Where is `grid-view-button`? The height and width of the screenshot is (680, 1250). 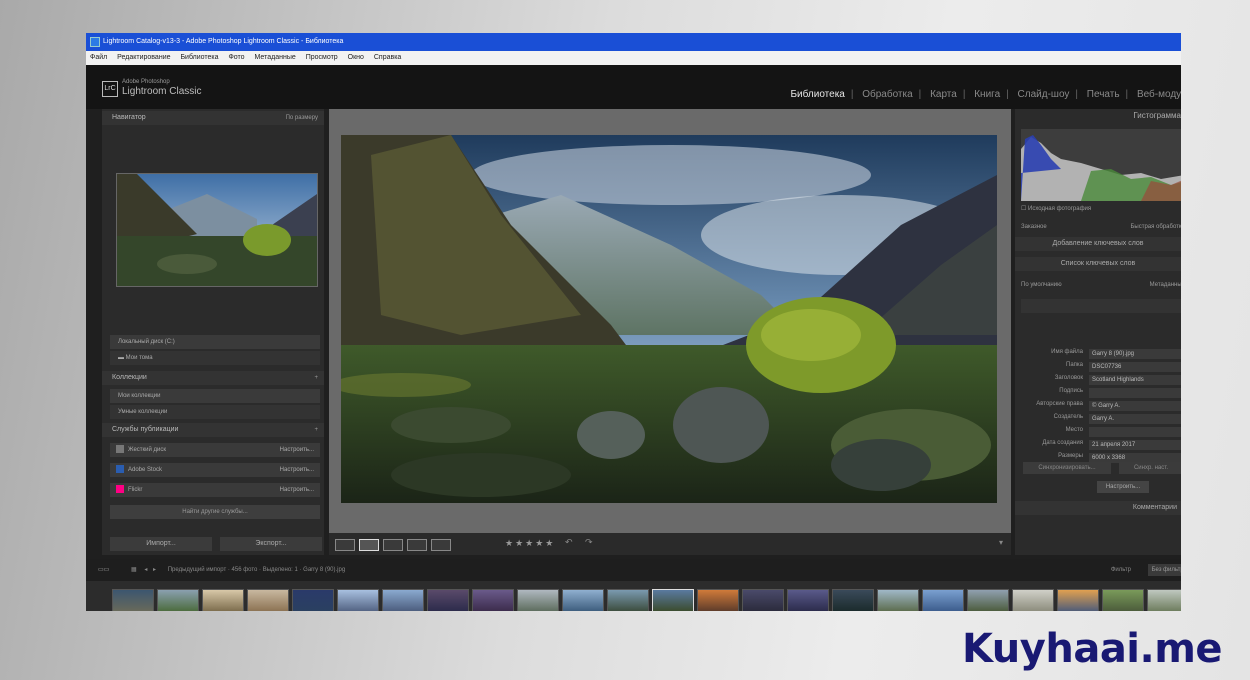
grid-view-button is located at coordinates (345, 545).